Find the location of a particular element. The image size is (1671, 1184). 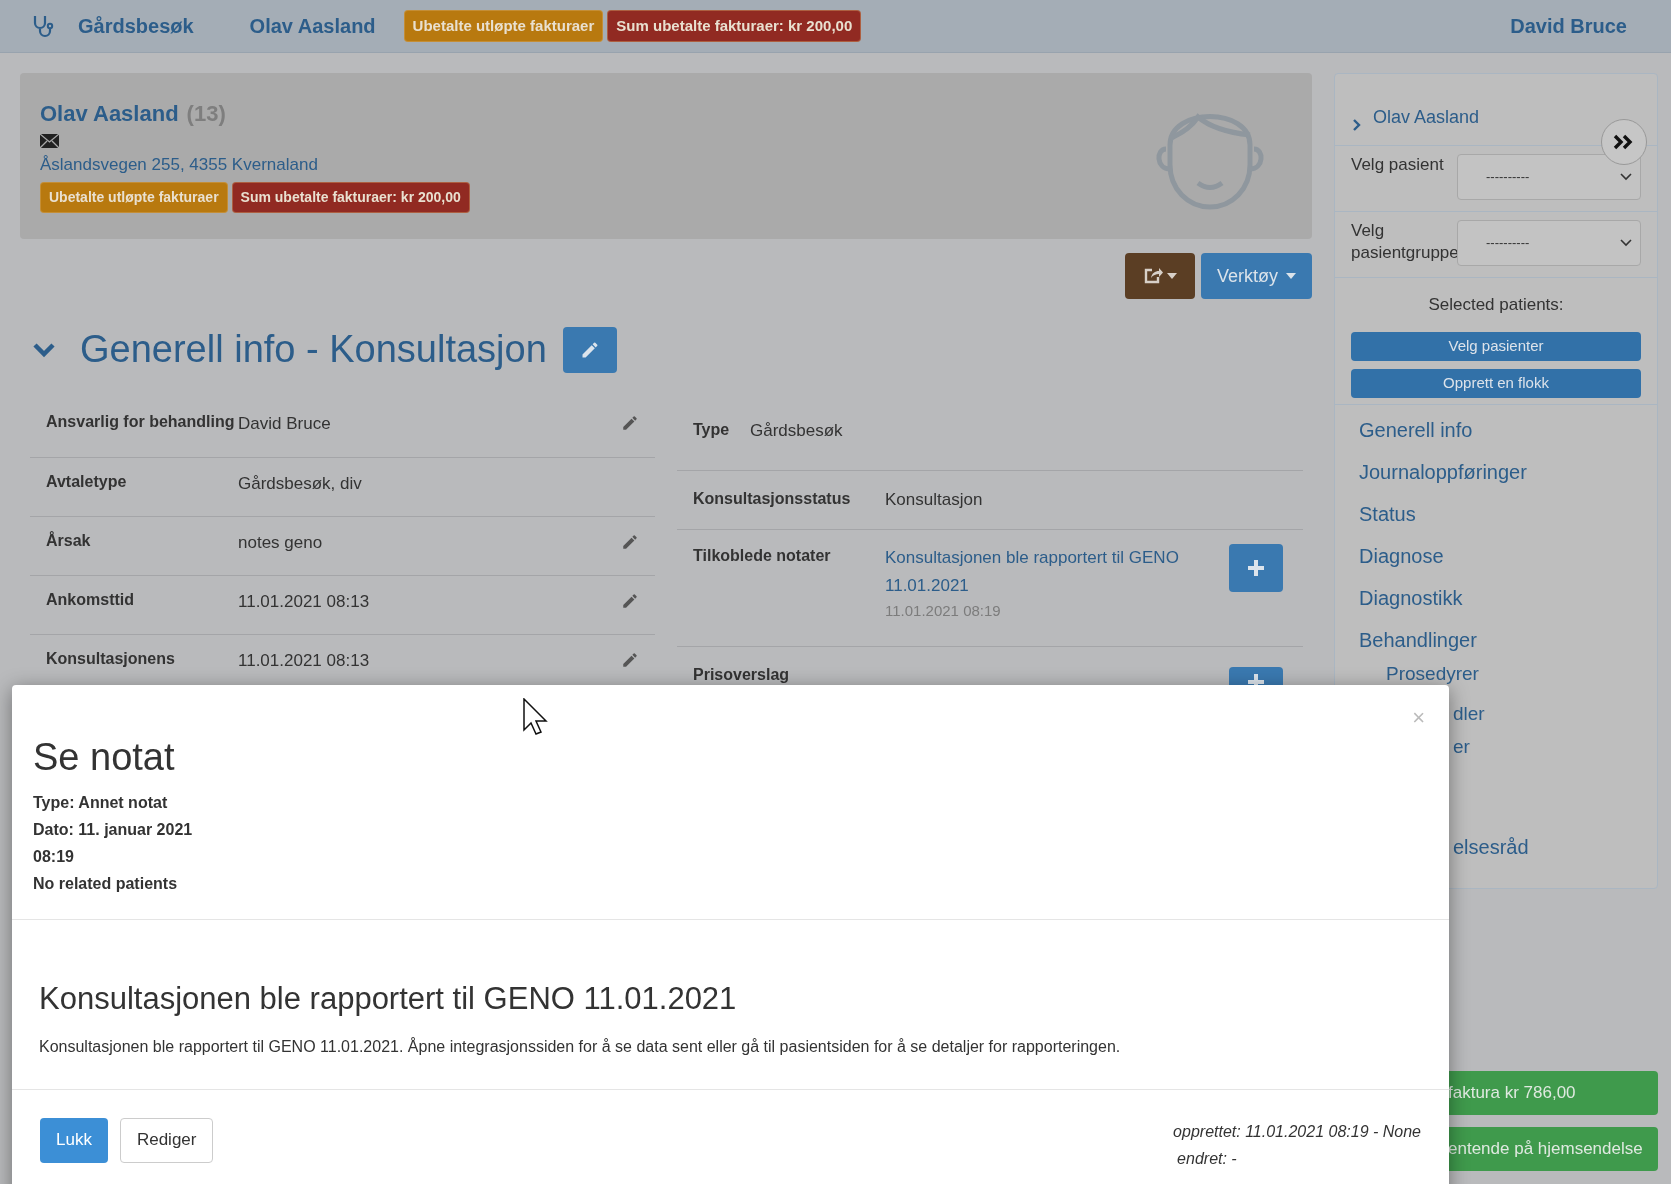

nav-link: Generell info is located at coordinates (1496, 435).